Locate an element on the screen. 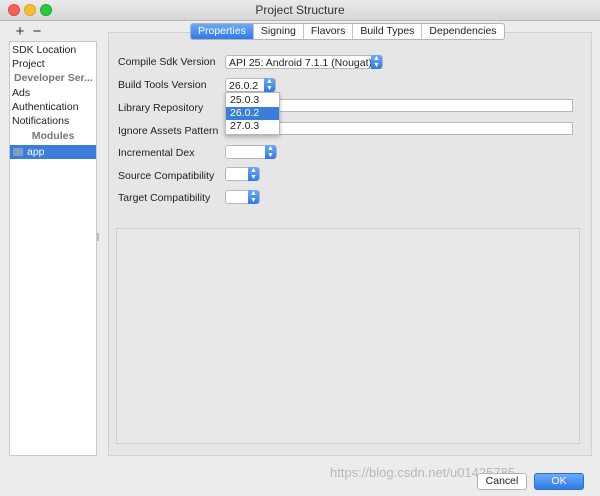  compile-sdk-label: Compile Sdk Version is located at coordinates (167, 62).